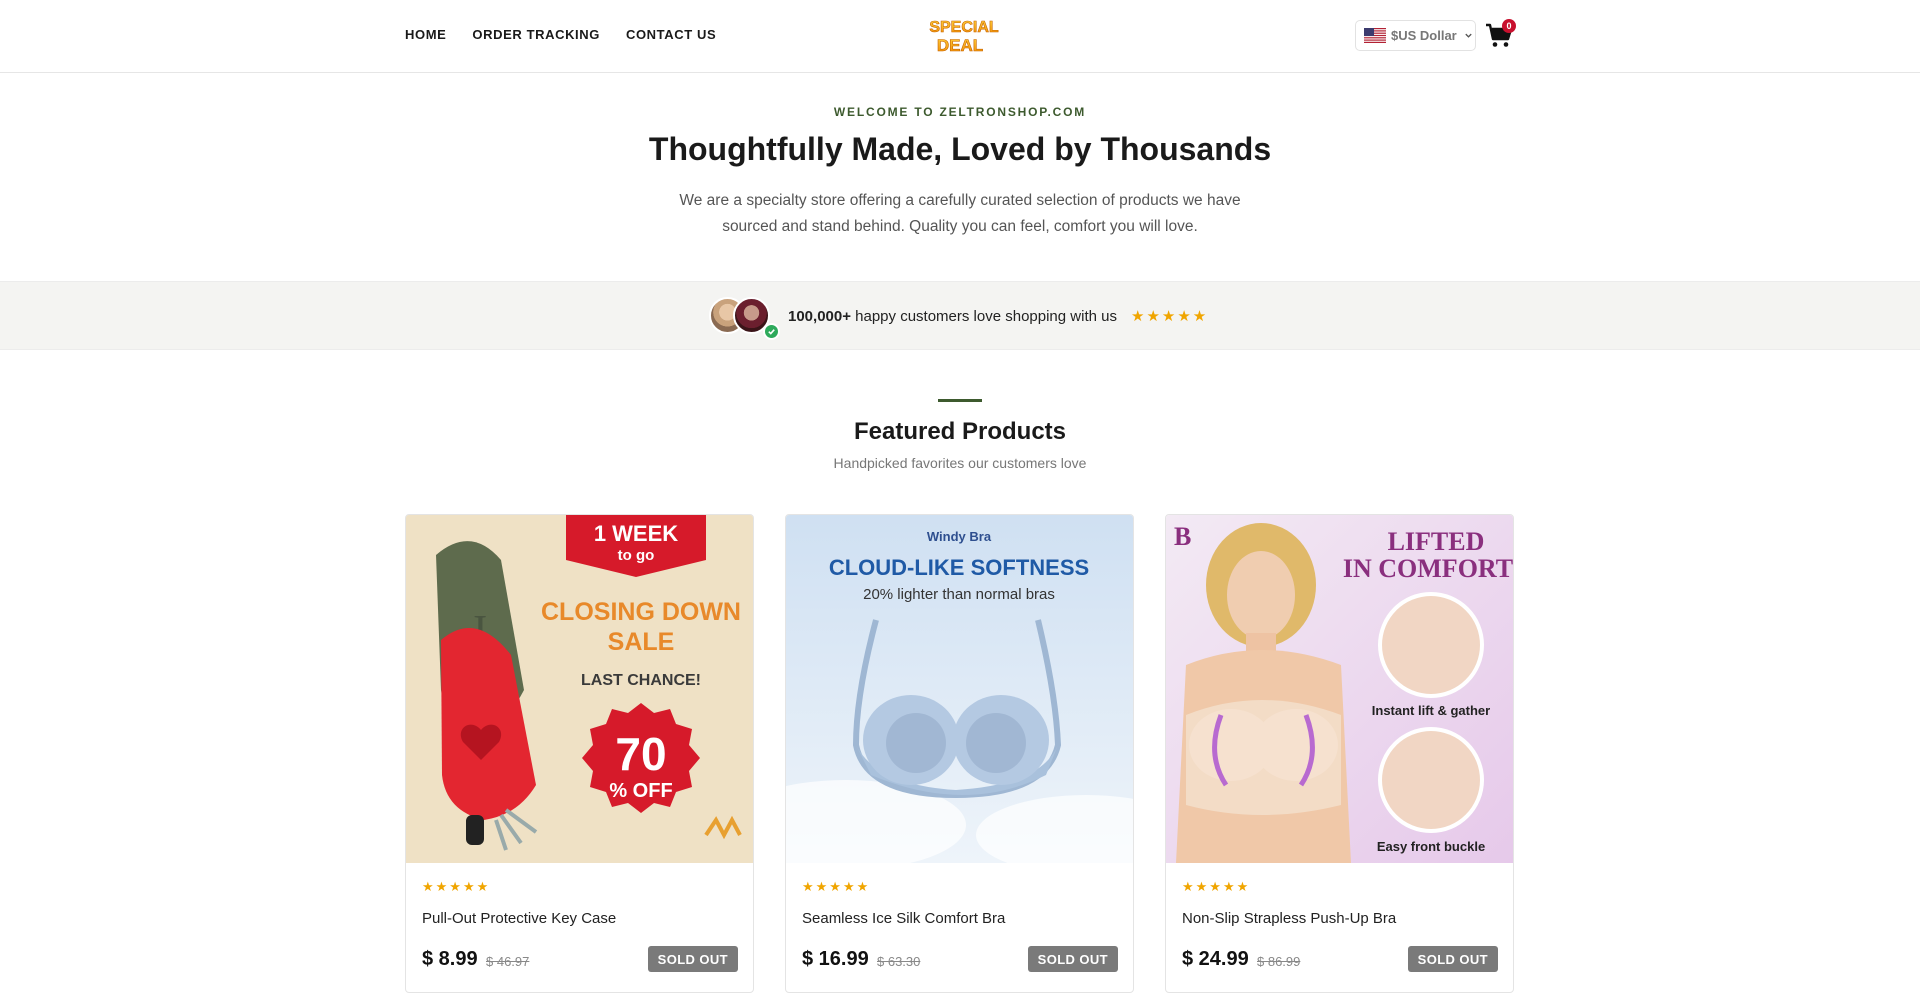 The image size is (1920, 993). Describe the element at coordinates (536, 34) in the screenshot. I see `nav-order-tracking: ORDER TRACKING` at that location.